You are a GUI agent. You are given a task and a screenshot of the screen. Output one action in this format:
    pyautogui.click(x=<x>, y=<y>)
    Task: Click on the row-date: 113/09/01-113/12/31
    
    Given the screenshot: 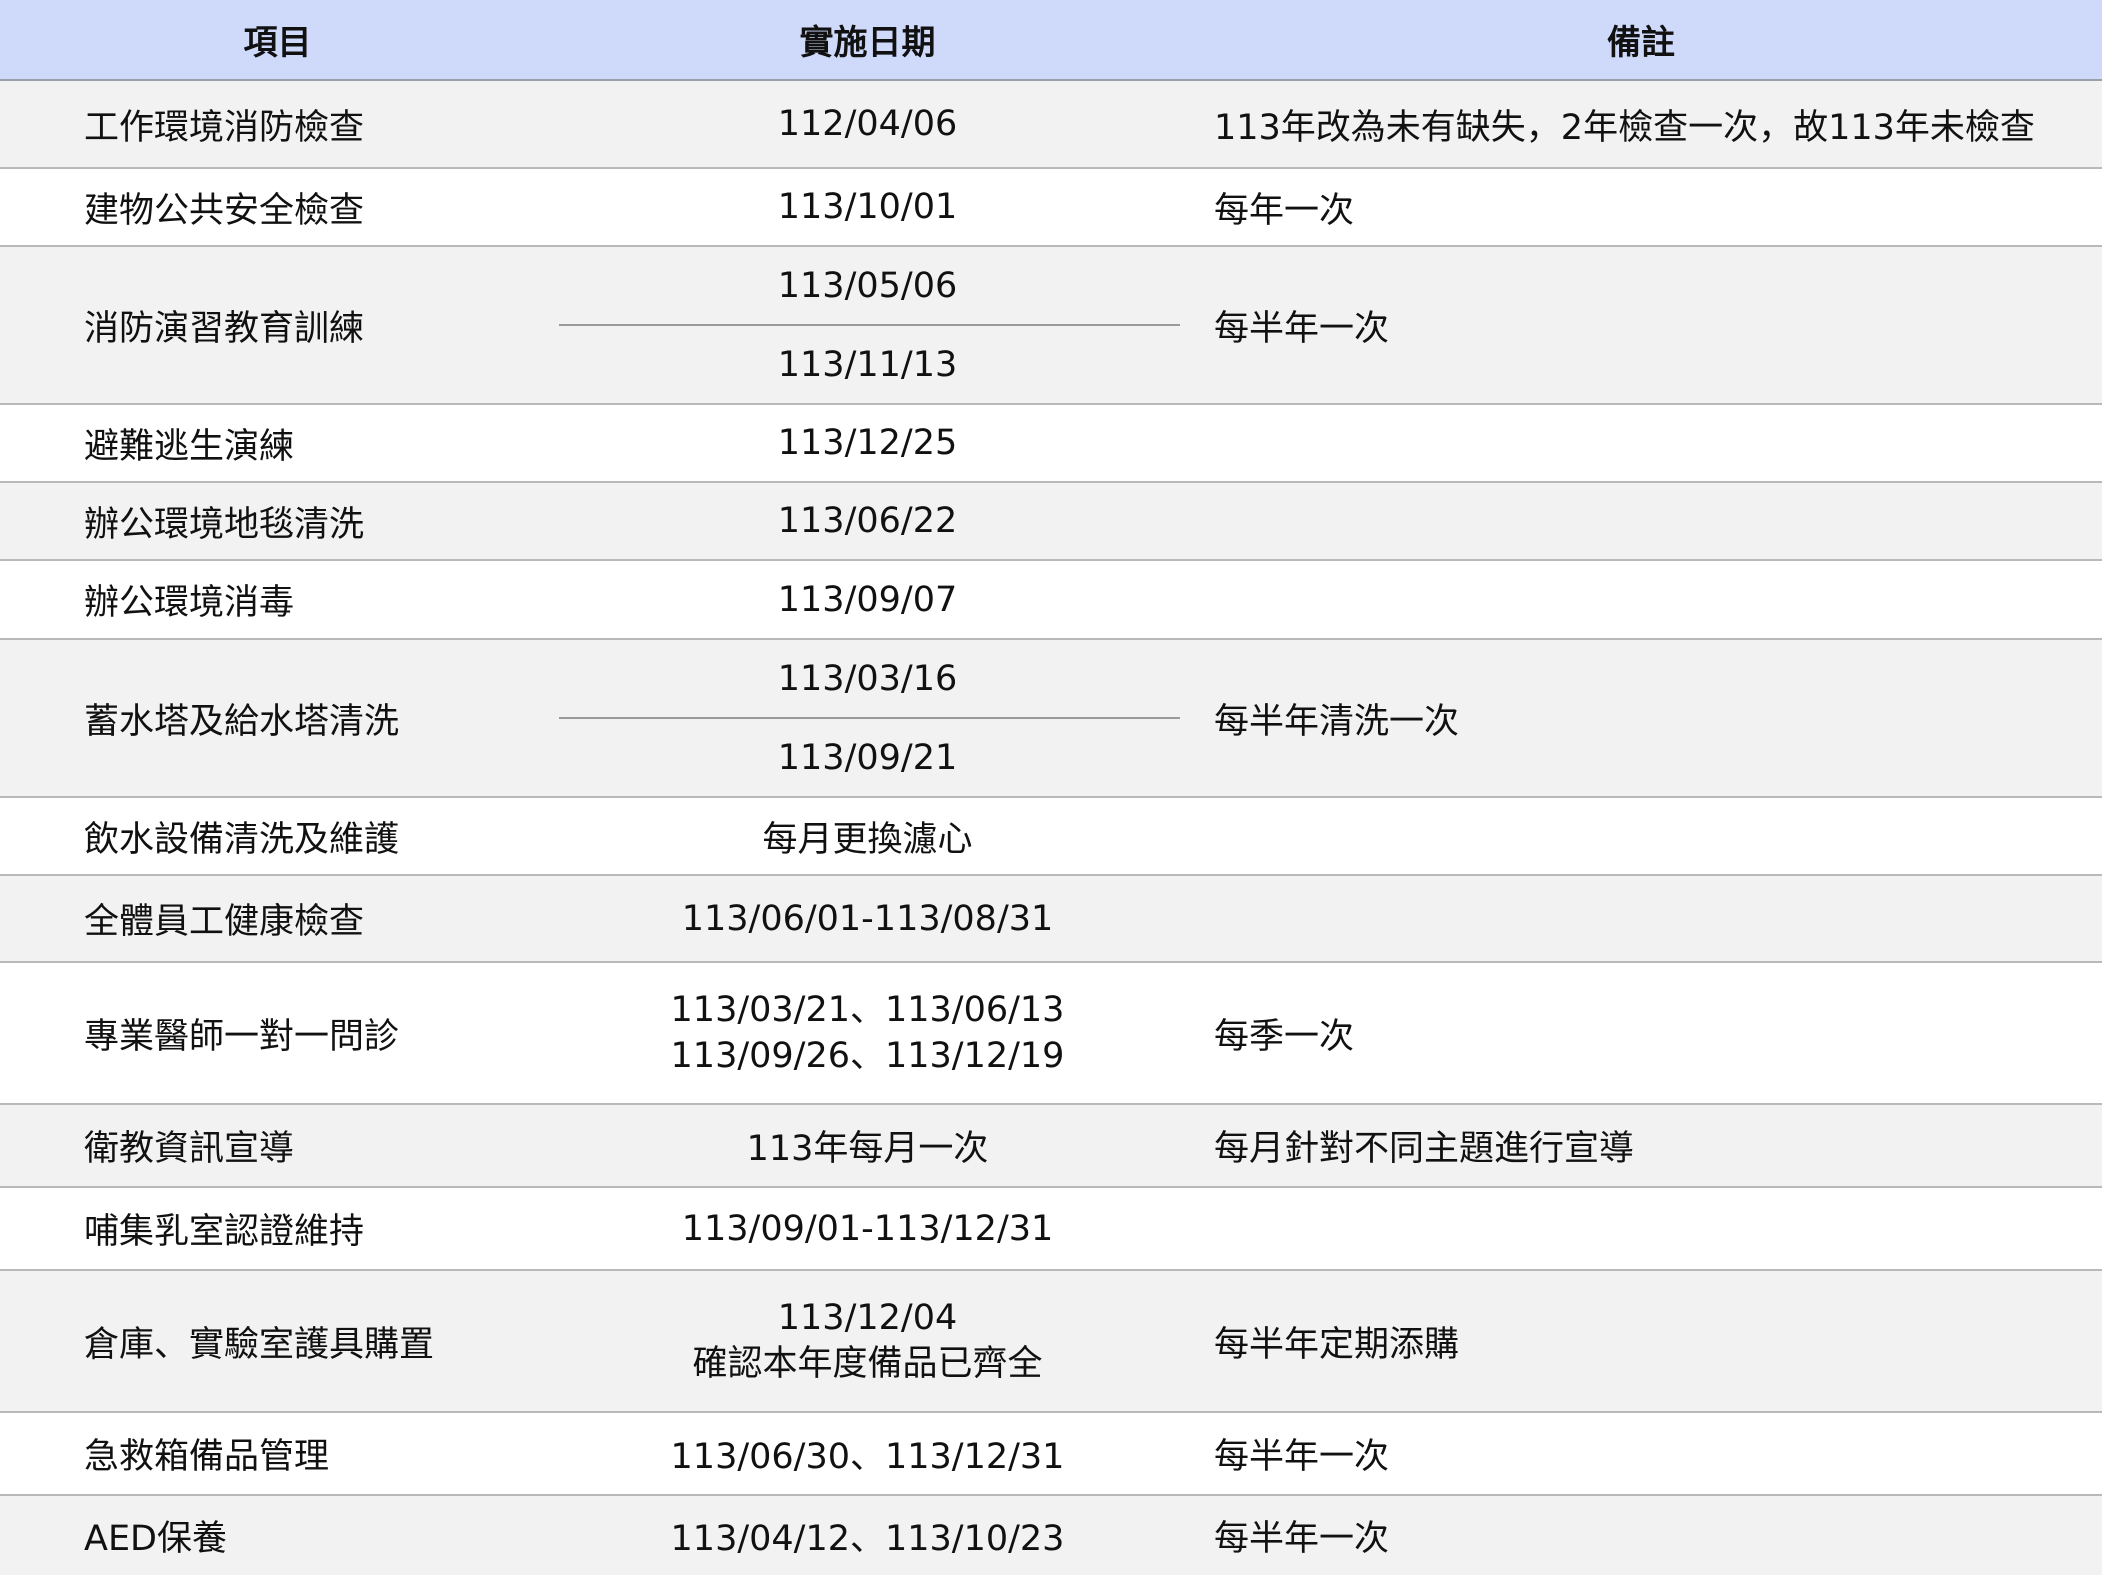 What is the action you would take?
    pyautogui.click(x=867, y=1229)
    